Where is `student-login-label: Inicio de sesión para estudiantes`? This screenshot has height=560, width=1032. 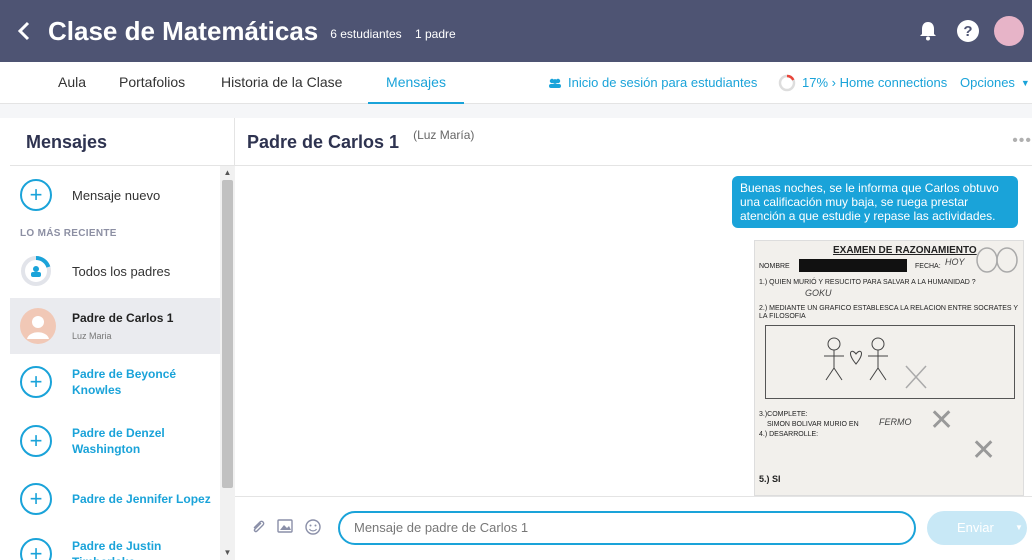
student-login-label: Inicio de sesión para estudiantes is located at coordinates (663, 82).